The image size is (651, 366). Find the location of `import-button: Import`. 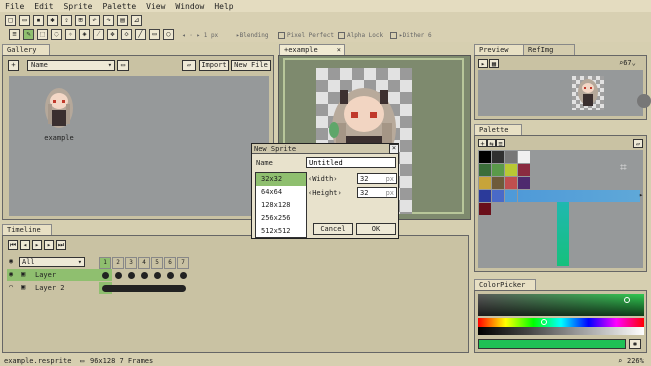

import-button: Import is located at coordinates (214, 65).